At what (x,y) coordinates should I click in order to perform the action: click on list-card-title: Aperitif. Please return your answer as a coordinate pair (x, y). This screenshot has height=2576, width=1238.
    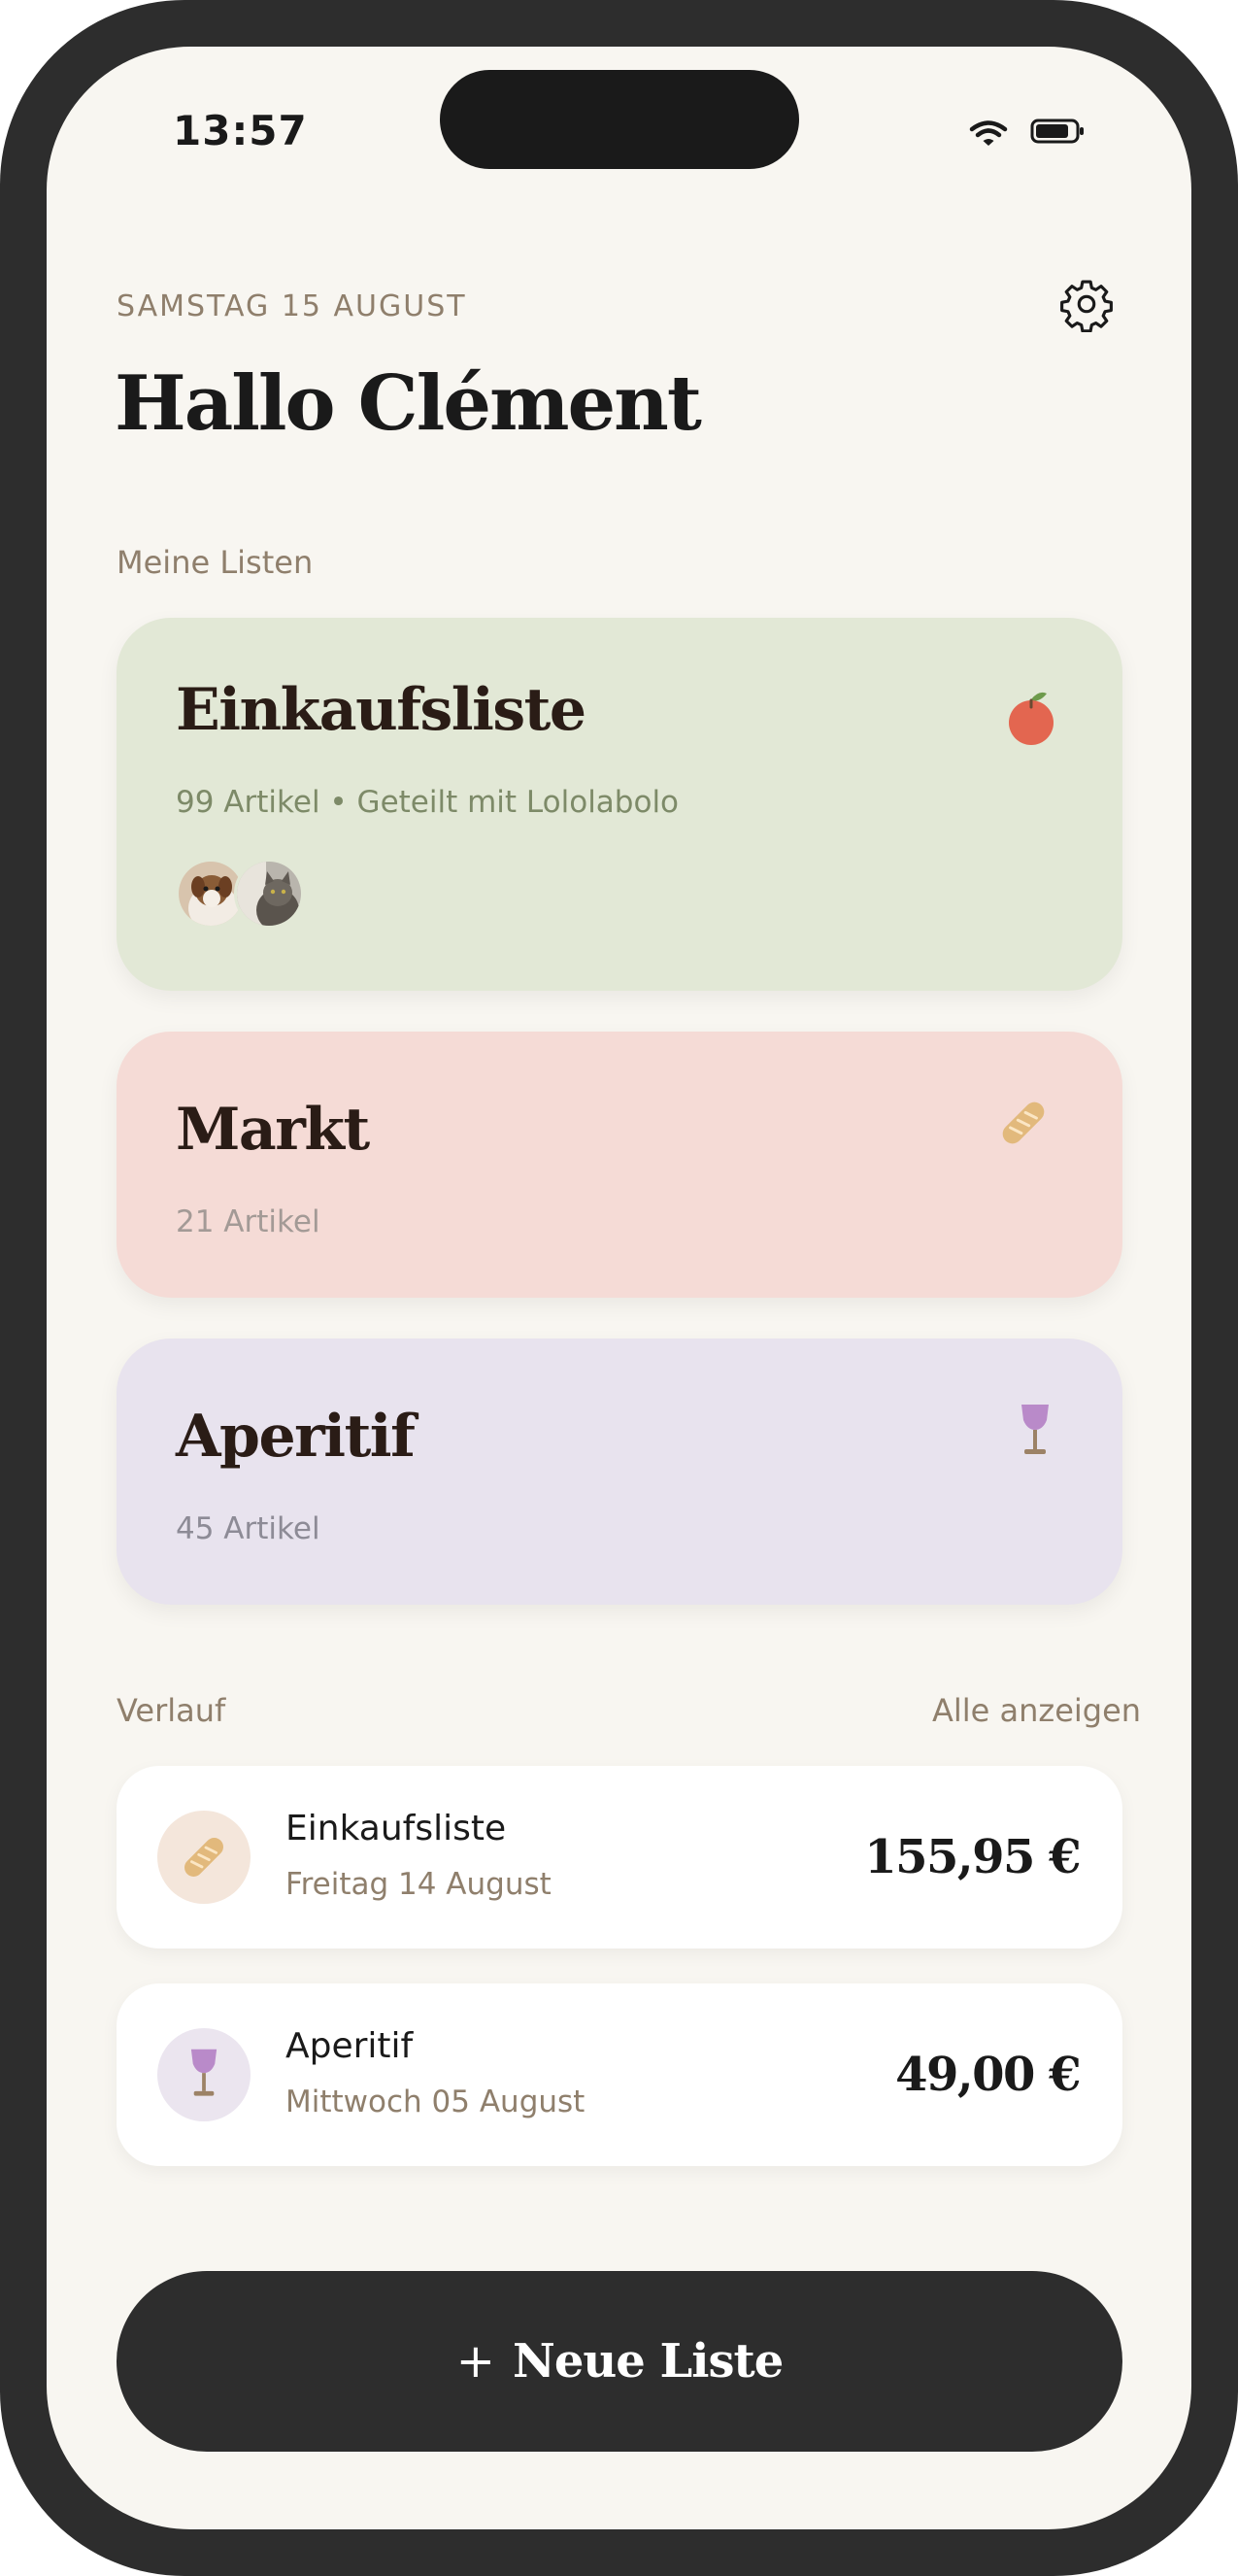
    Looking at the image, I should click on (296, 1437).